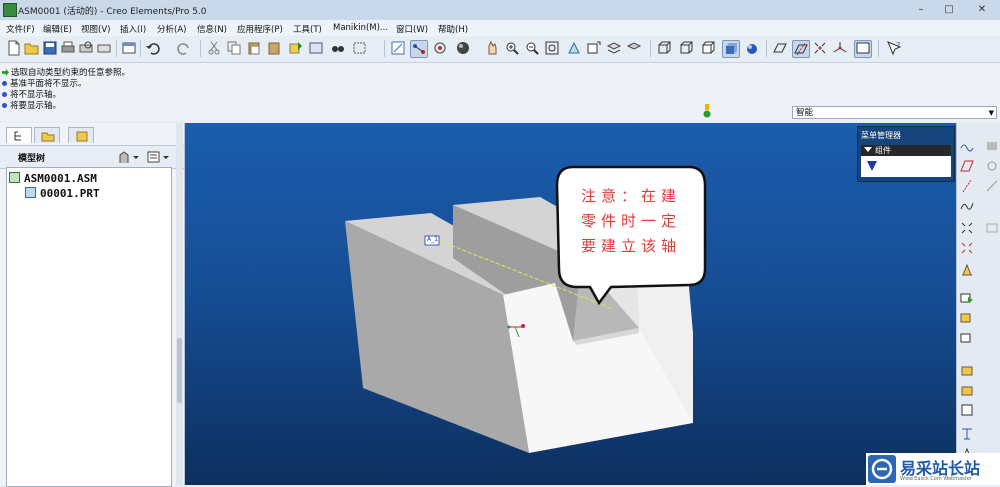  Describe the element at coordinates (398, 48) in the screenshot. I see `repaint-icon` at that location.